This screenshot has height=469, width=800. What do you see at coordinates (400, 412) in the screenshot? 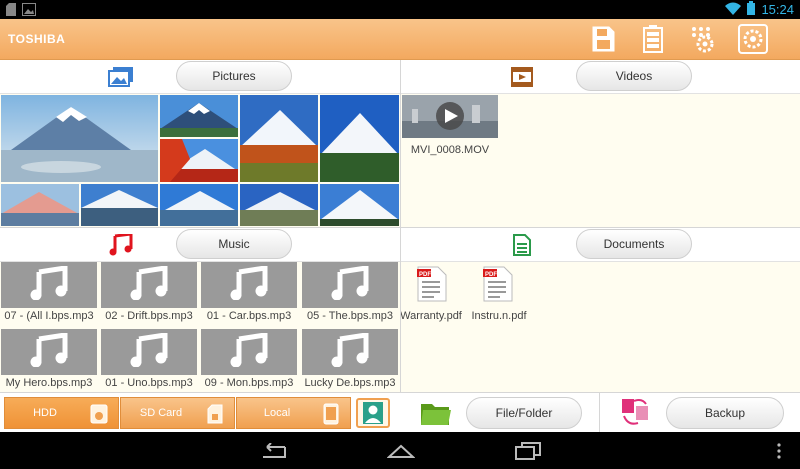
I see `bottom-toolbar: HDD SD Card Local File/Folder Backup` at bounding box center [400, 412].